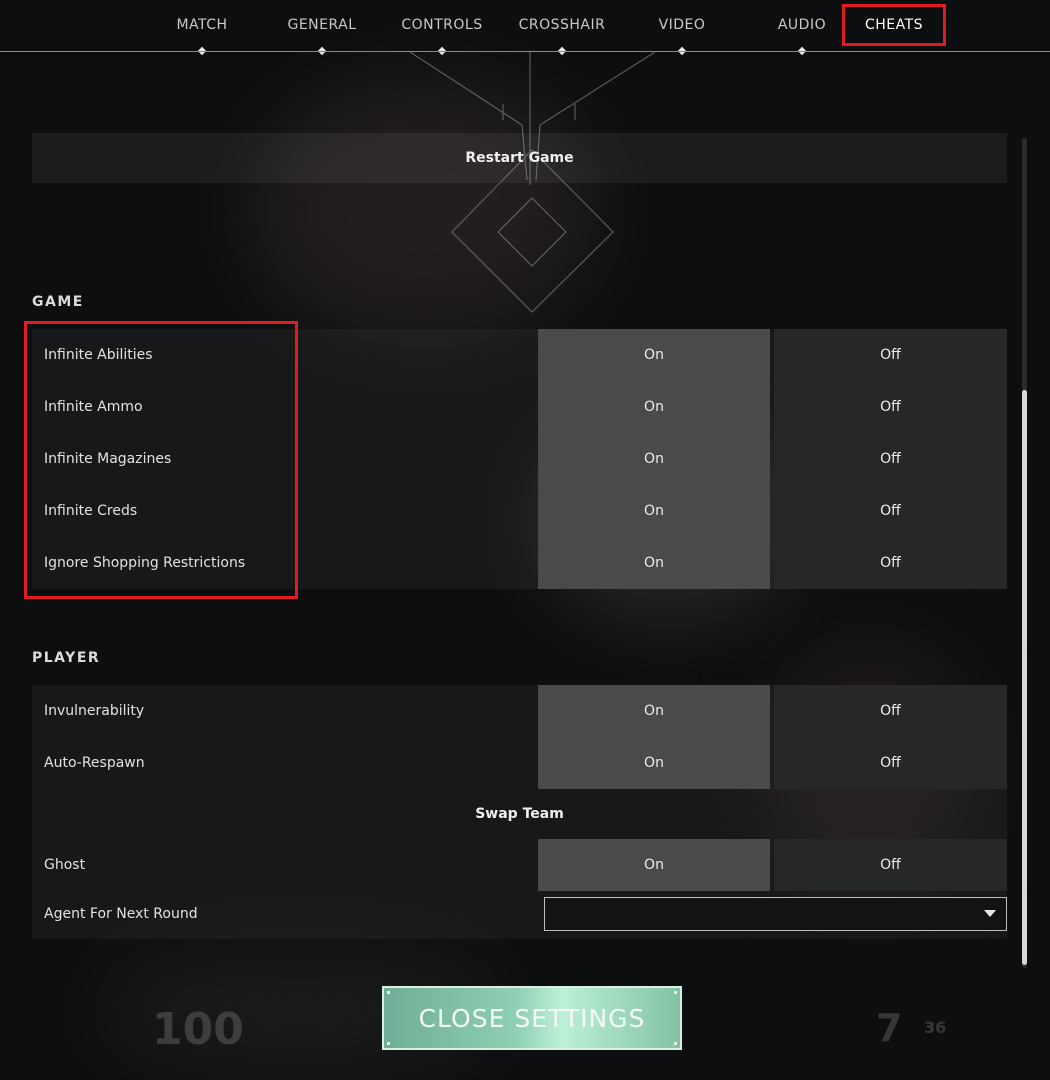 The width and height of the screenshot is (1050, 1080). Describe the element at coordinates (121, 914) in the screenshot. I see `setting-label: Agent For Next Round` at that location.